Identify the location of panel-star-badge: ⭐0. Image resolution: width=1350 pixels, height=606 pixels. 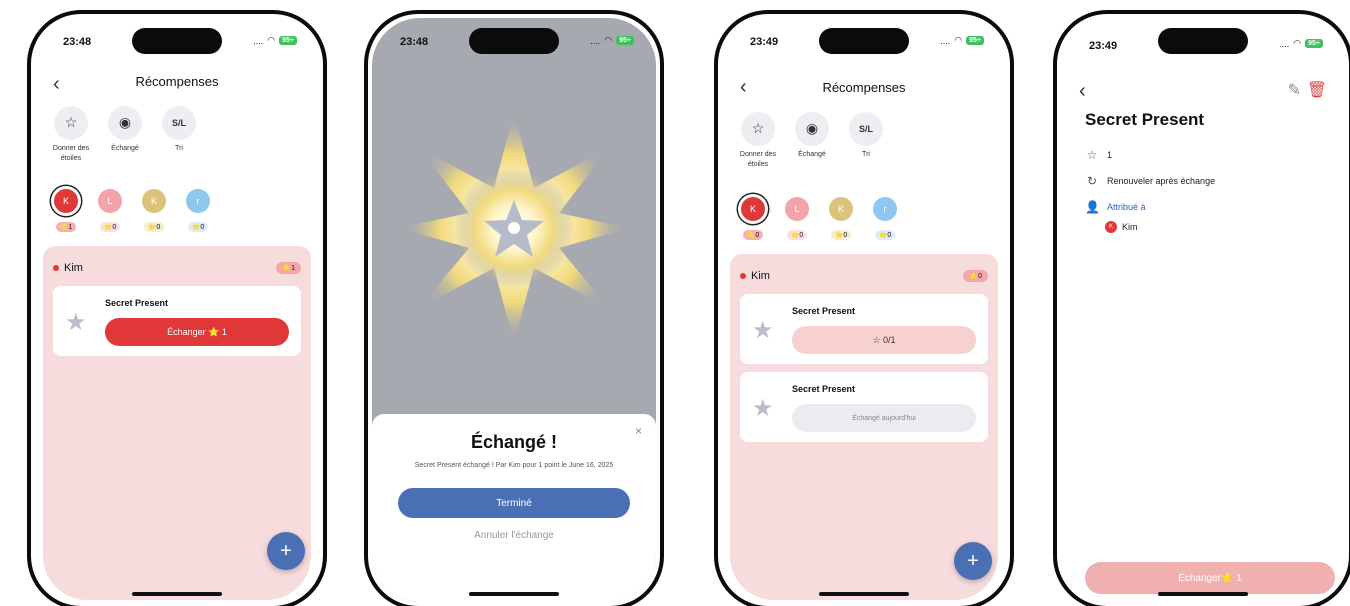
(975, 276).